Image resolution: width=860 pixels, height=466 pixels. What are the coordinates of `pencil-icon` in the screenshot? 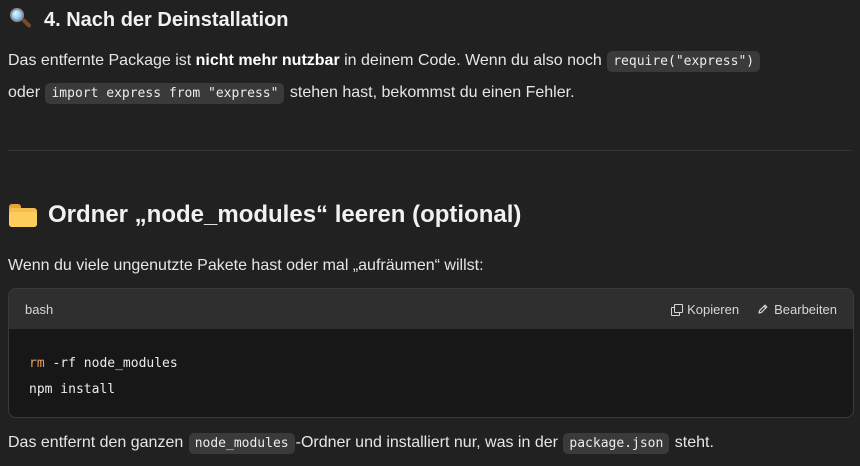 It's located at (763, 309).